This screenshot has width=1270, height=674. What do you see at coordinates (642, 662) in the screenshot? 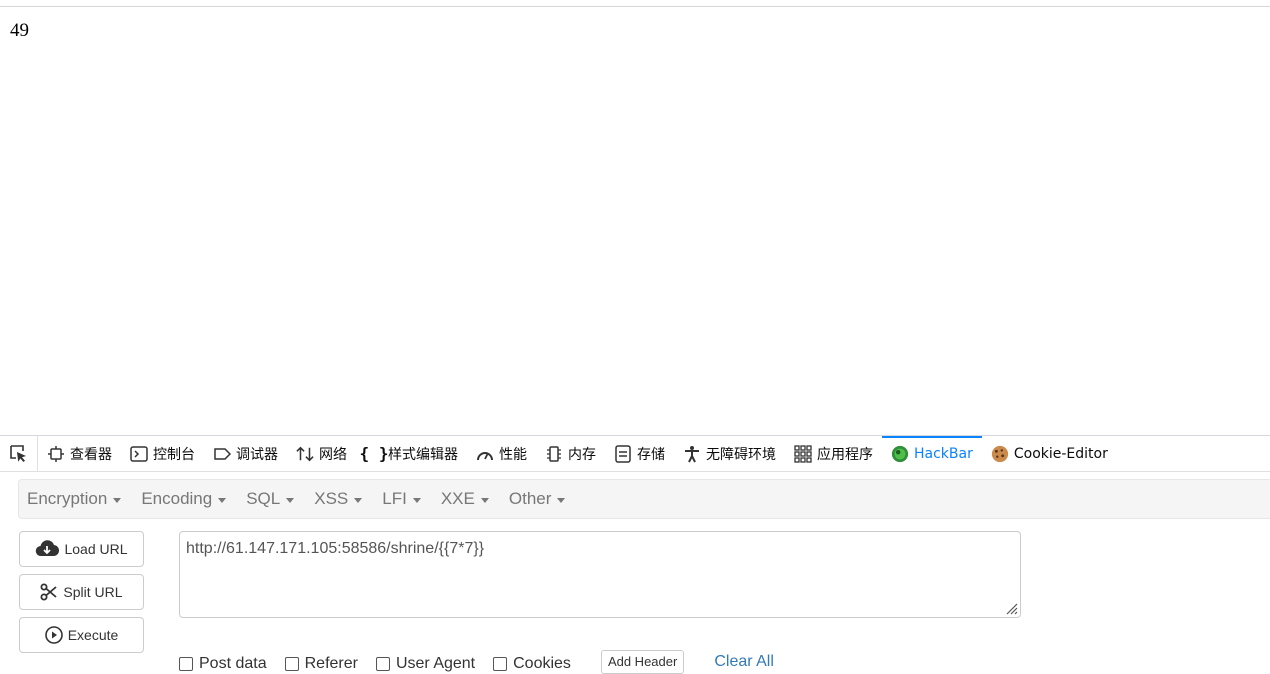
I see `add-header-button: Add Header` at bounding box center [642, 662].